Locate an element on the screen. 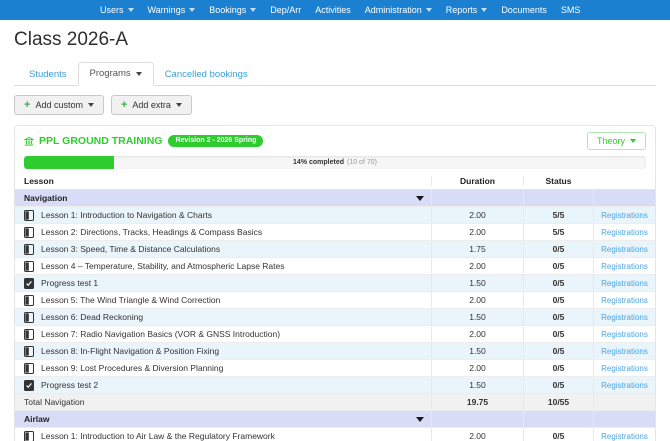 The width and height of the screenshot is (670, 441). nav-item-label: Documents is located at coordinates (524, 10).